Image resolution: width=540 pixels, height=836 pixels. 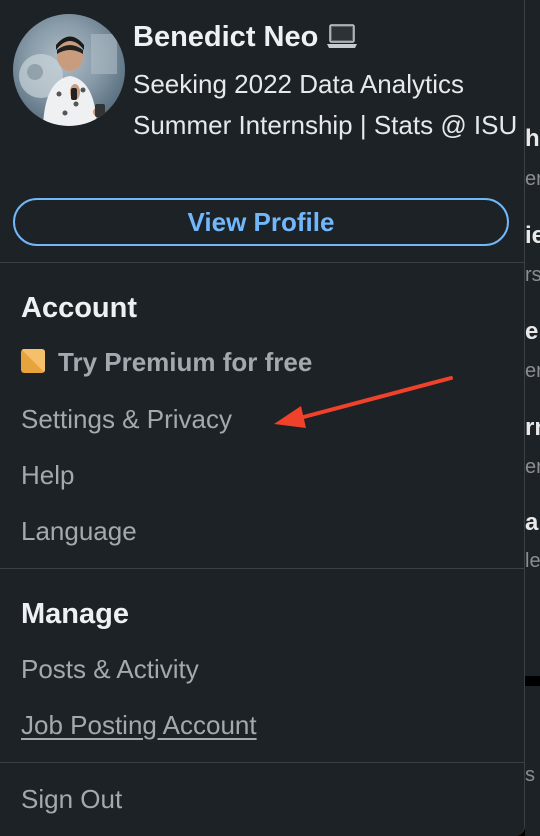 I want to click on view-profile-button: View Profile, so click(x=261, y=222).